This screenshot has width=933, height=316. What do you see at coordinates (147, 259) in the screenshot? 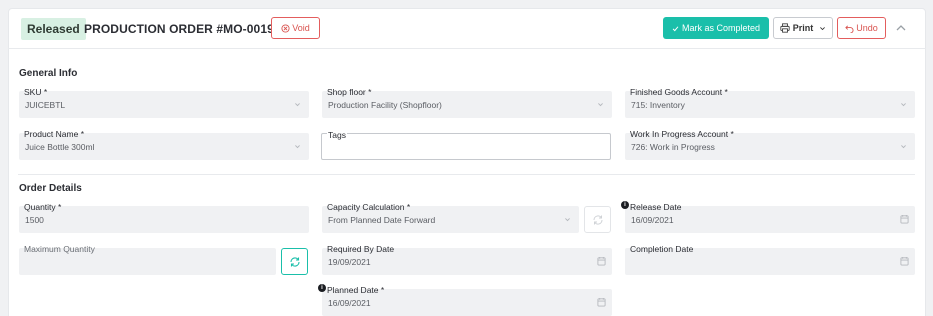
I see `maximum-quantity-input: Maximum Quantity` at bounding box center [147, 259].